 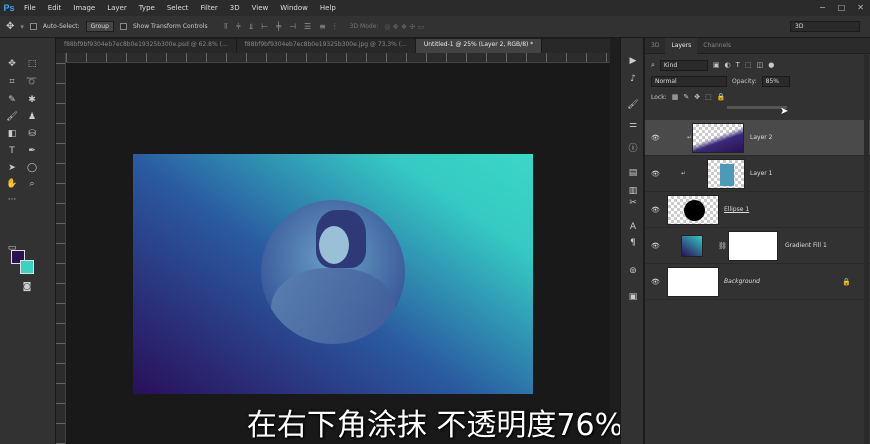 I want to click on layer-row-layer1: 👁 ↵ Layer 1, so click(x=757, y=174).